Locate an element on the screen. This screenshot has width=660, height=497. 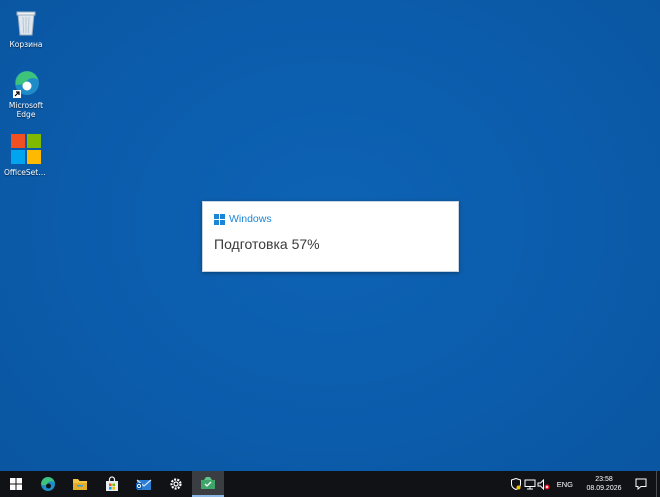
mail-icon is located at coordinates (144, 484).